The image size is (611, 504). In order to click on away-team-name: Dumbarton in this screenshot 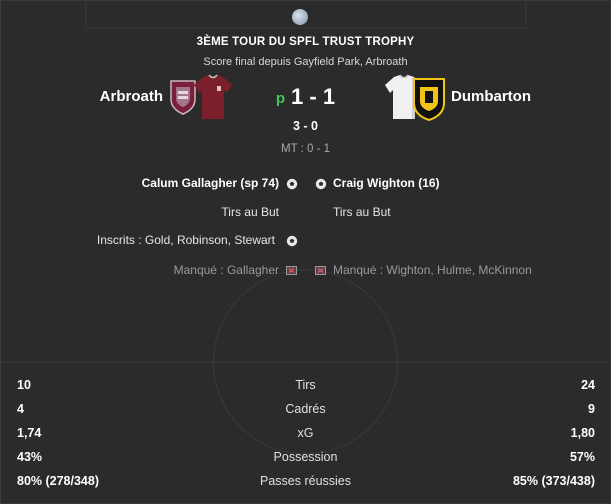, I will do `click(491, 96)`.